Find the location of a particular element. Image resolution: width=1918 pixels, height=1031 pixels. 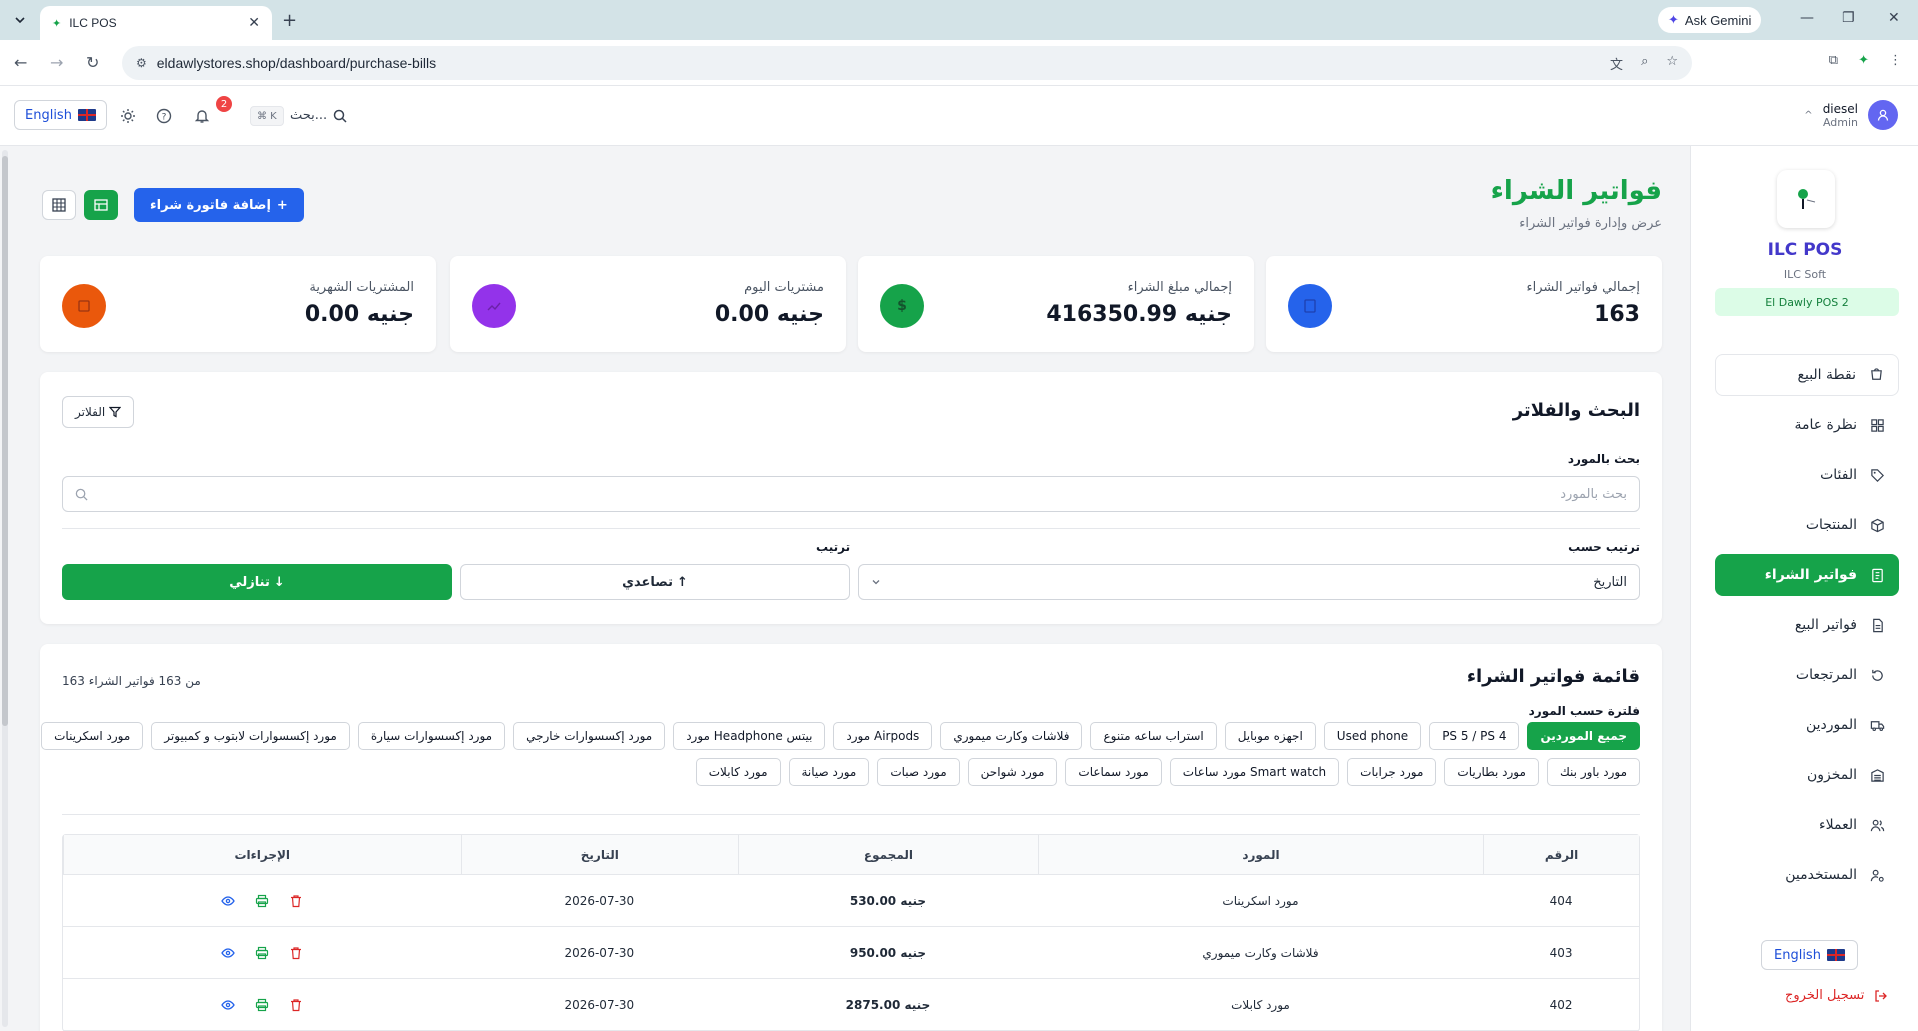

supplier-chip: مورد Headphone بيتس is located at coordinates (749, 736).